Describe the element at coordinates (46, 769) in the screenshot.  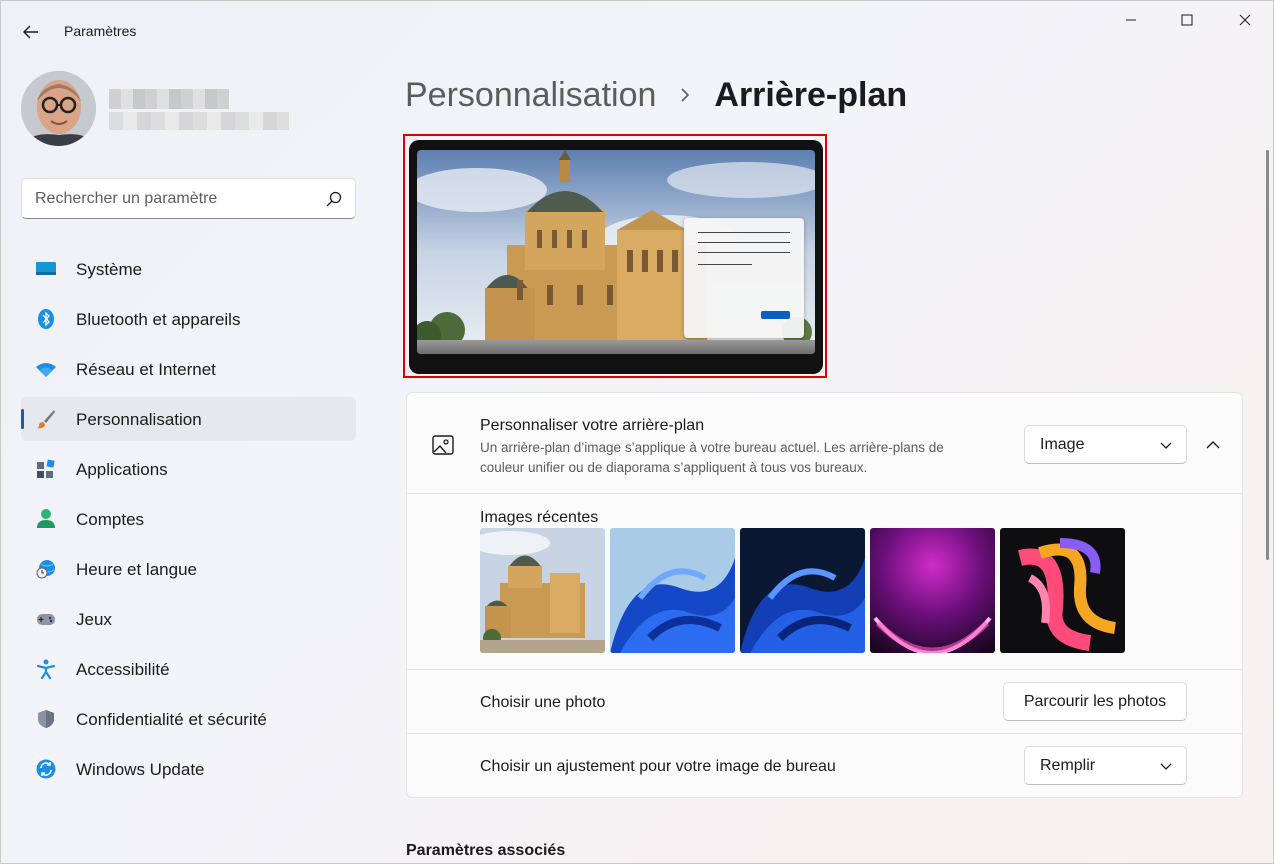
I see `update-icon` at that location.